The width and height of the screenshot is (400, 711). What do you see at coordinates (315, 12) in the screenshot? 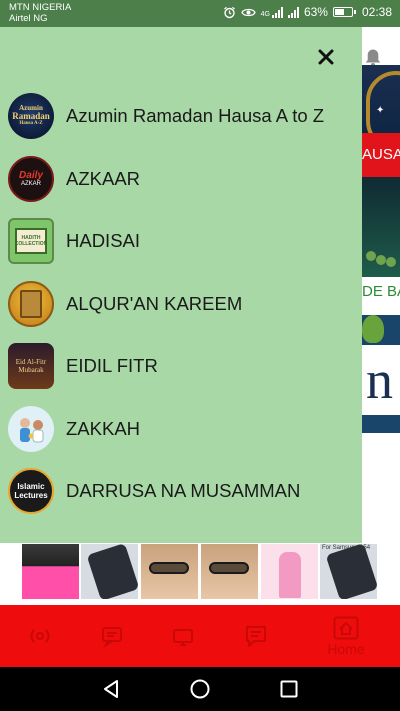
I see `battery-percent: 63%` at bounding box center [315, 12].